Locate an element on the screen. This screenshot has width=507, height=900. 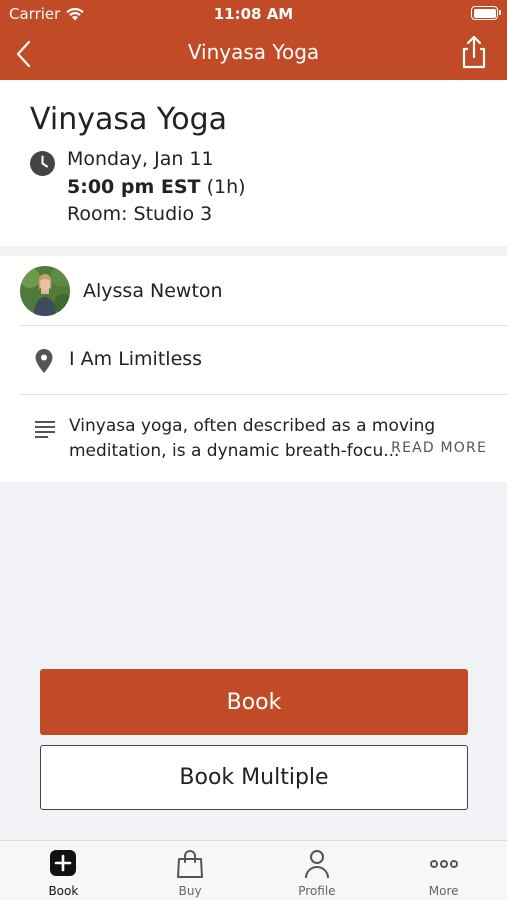
book-multiple-button: Book Multiple is located at coordinates (254, 777).